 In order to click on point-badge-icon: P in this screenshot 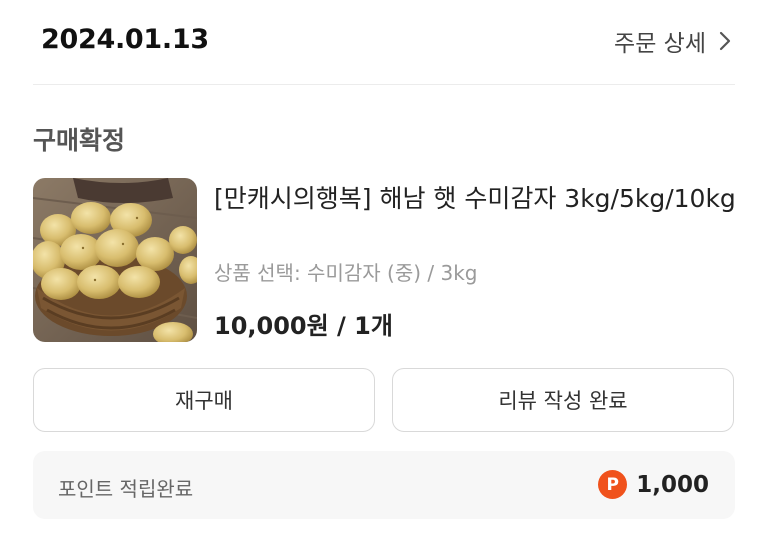, I will do `click(613, 484)`.